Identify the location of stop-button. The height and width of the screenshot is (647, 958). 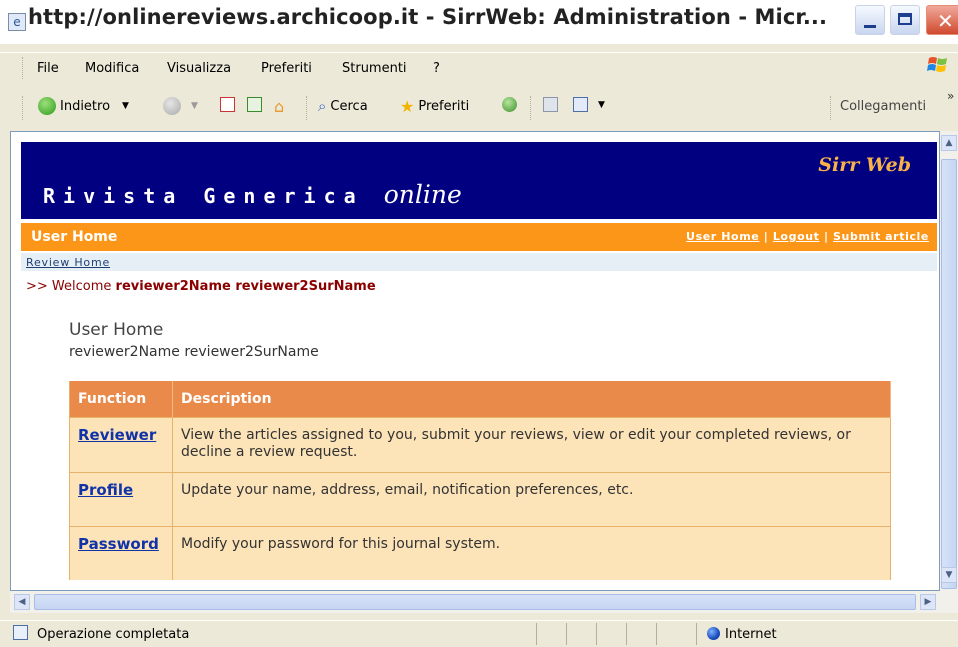
(227, 104).